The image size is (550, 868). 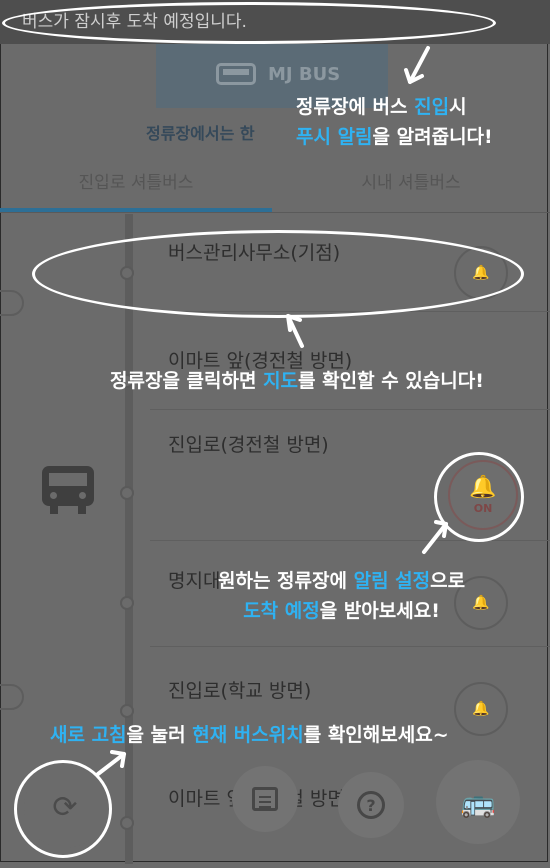 What do you see at coordinates (297, 381) in the screenshot?
I see `tip-map: 정류장을 클릭하면 지도를 확인할 수 있습니다!` at bounding box center [297, 381].